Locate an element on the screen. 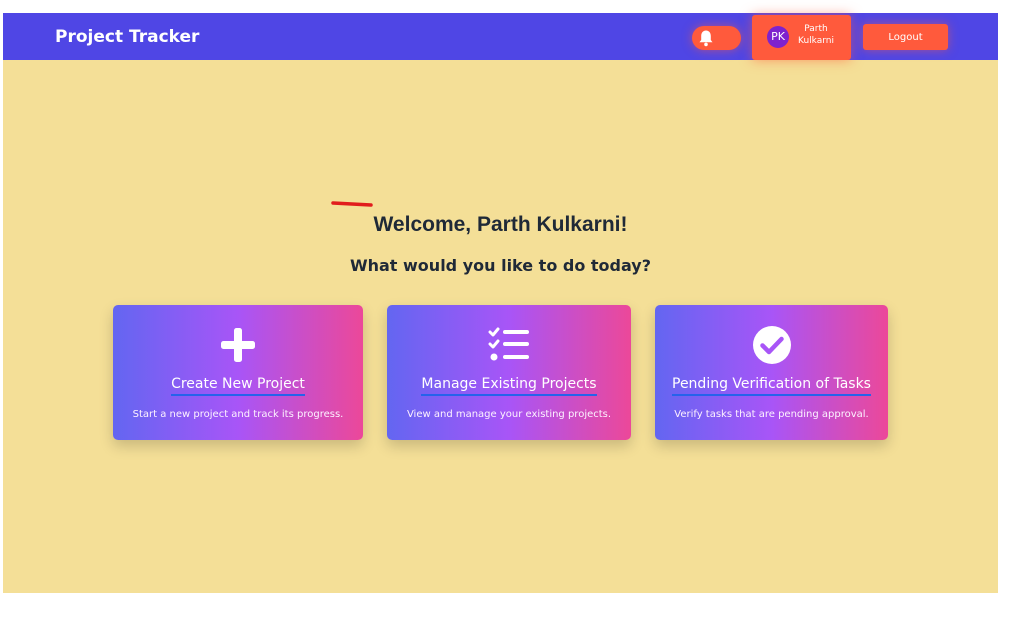 The height and width of the screenshot is (624, 1033). red-annotation-mark is located at coordinates (352, 204).